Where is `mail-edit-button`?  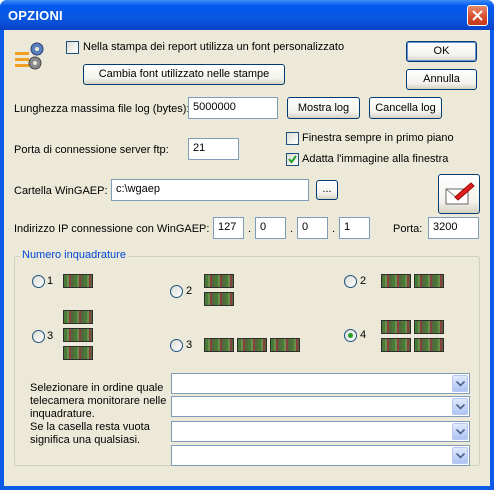 mail-edit-button is located at coordinates (459, 194).